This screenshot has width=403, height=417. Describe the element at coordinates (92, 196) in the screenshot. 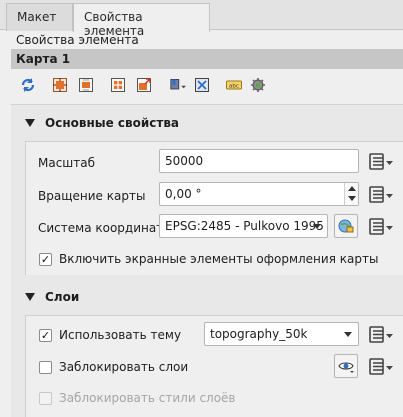

I see `rotation-label: Вращение карты` at that location.